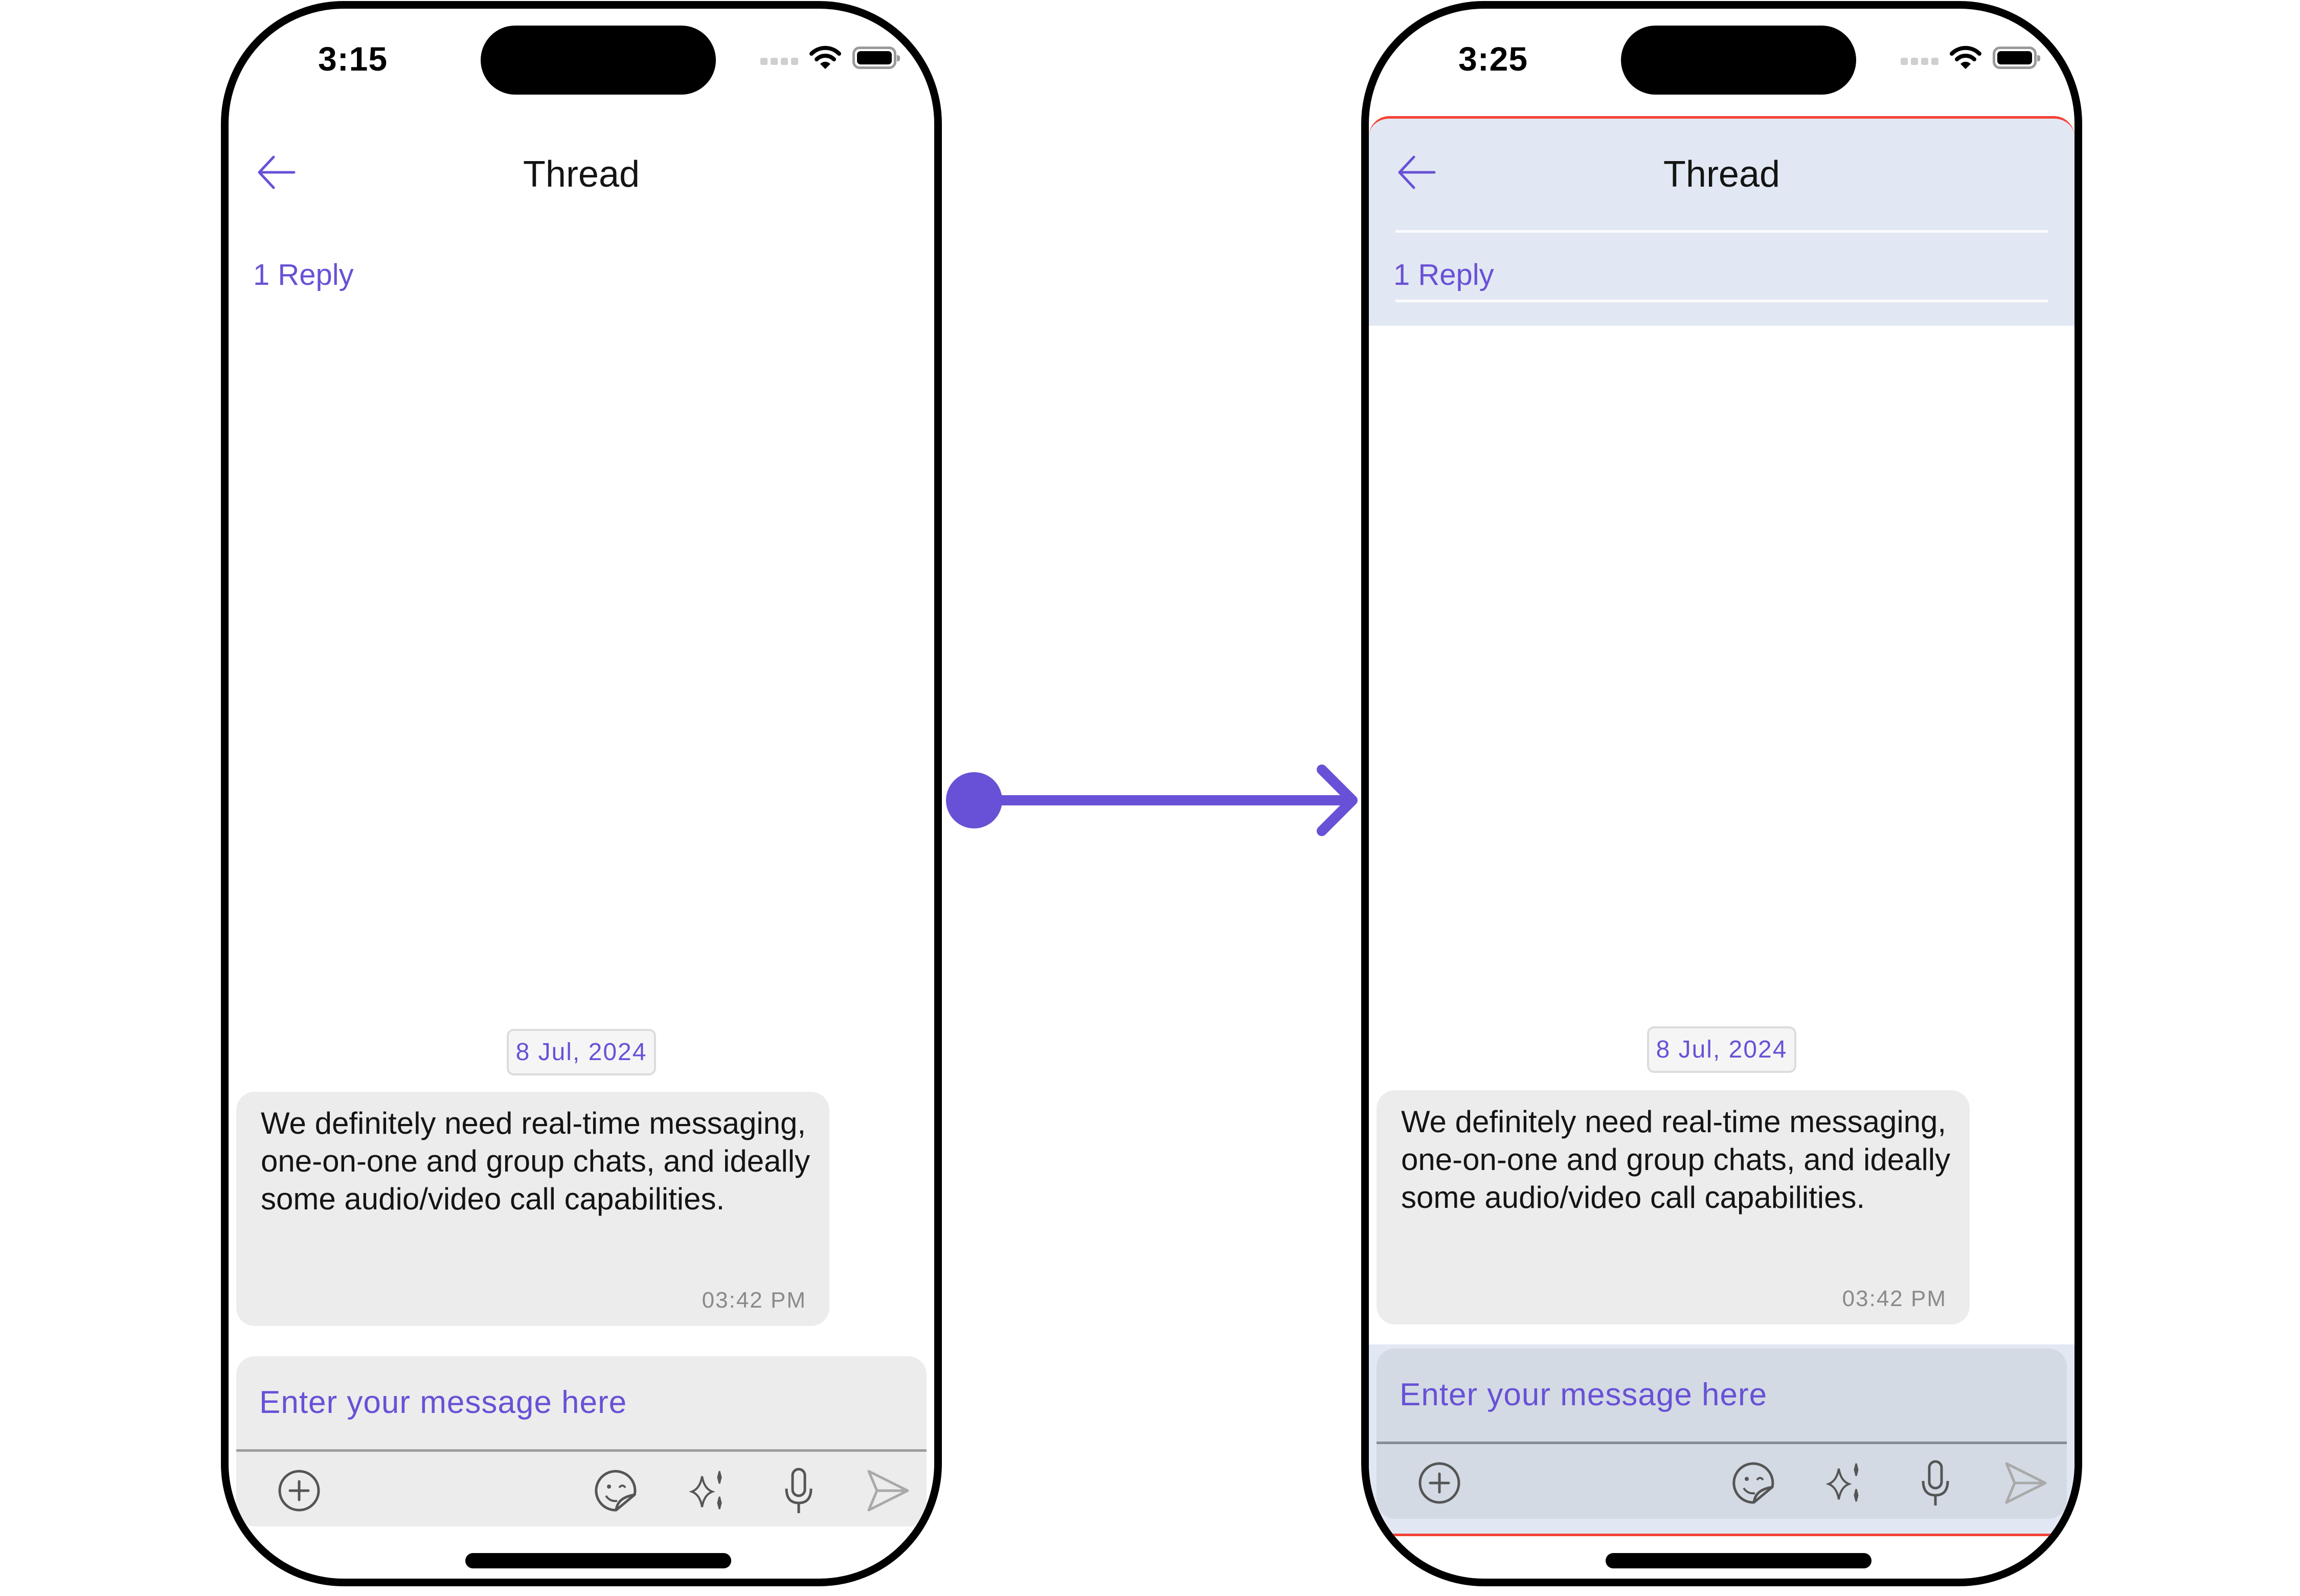 This screenshot has height=1596, width=2300. I want to click on transition-arrow-icon, so click(1152, 801).